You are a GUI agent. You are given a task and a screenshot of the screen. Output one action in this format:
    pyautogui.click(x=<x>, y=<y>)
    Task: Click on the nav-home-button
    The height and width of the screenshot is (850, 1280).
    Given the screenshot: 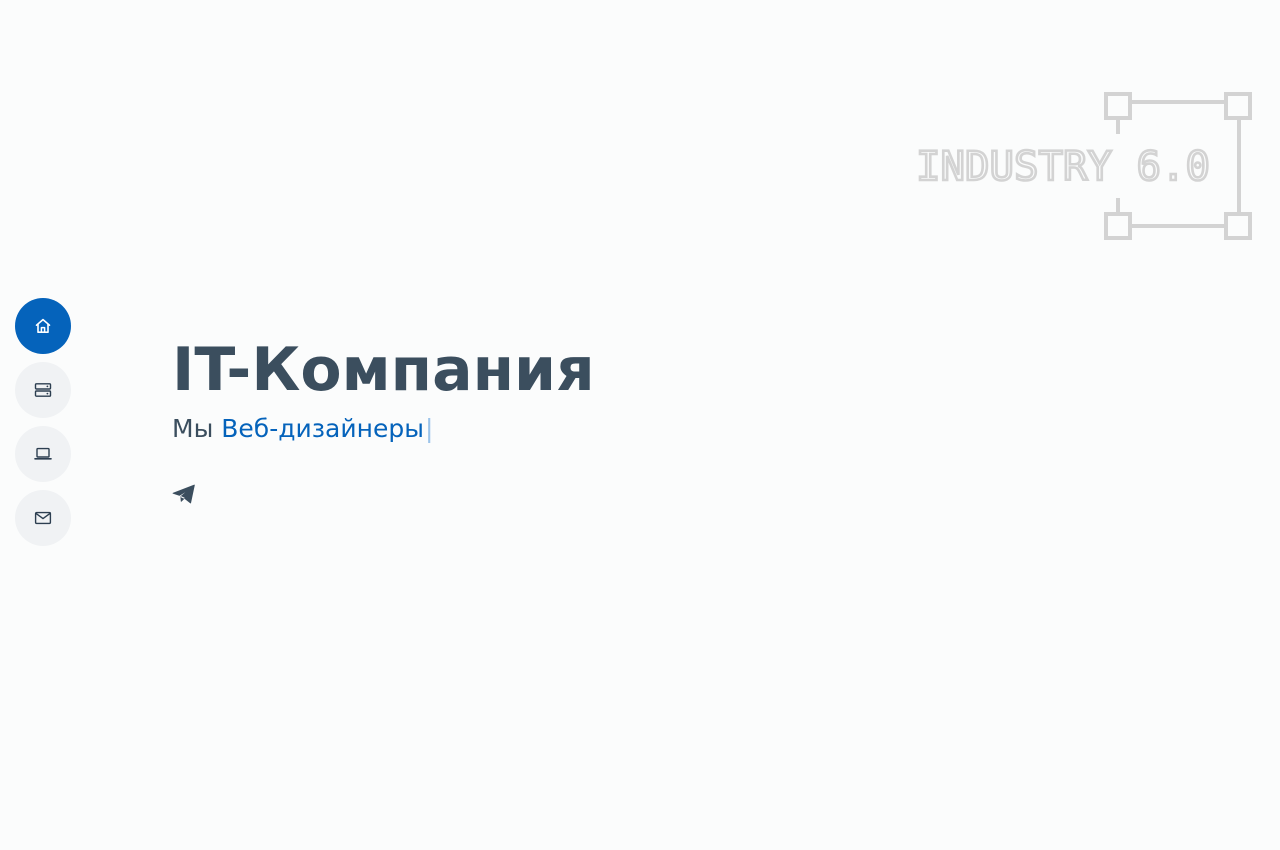 What is the action you would take?
    pyautogui.click(x=43, y=326)
    